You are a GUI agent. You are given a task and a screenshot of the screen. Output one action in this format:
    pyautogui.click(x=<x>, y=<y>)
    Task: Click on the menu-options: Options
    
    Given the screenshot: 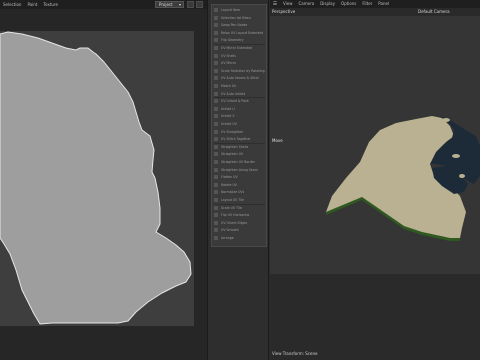 What is the action you would take?
    pyautogui.click(x=348, y=4)
    